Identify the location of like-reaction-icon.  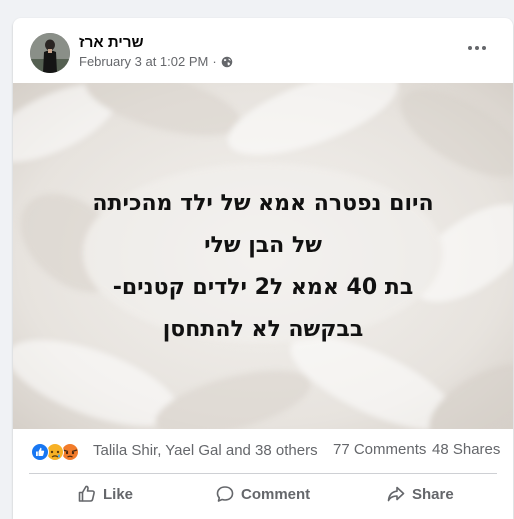
(40, 452).